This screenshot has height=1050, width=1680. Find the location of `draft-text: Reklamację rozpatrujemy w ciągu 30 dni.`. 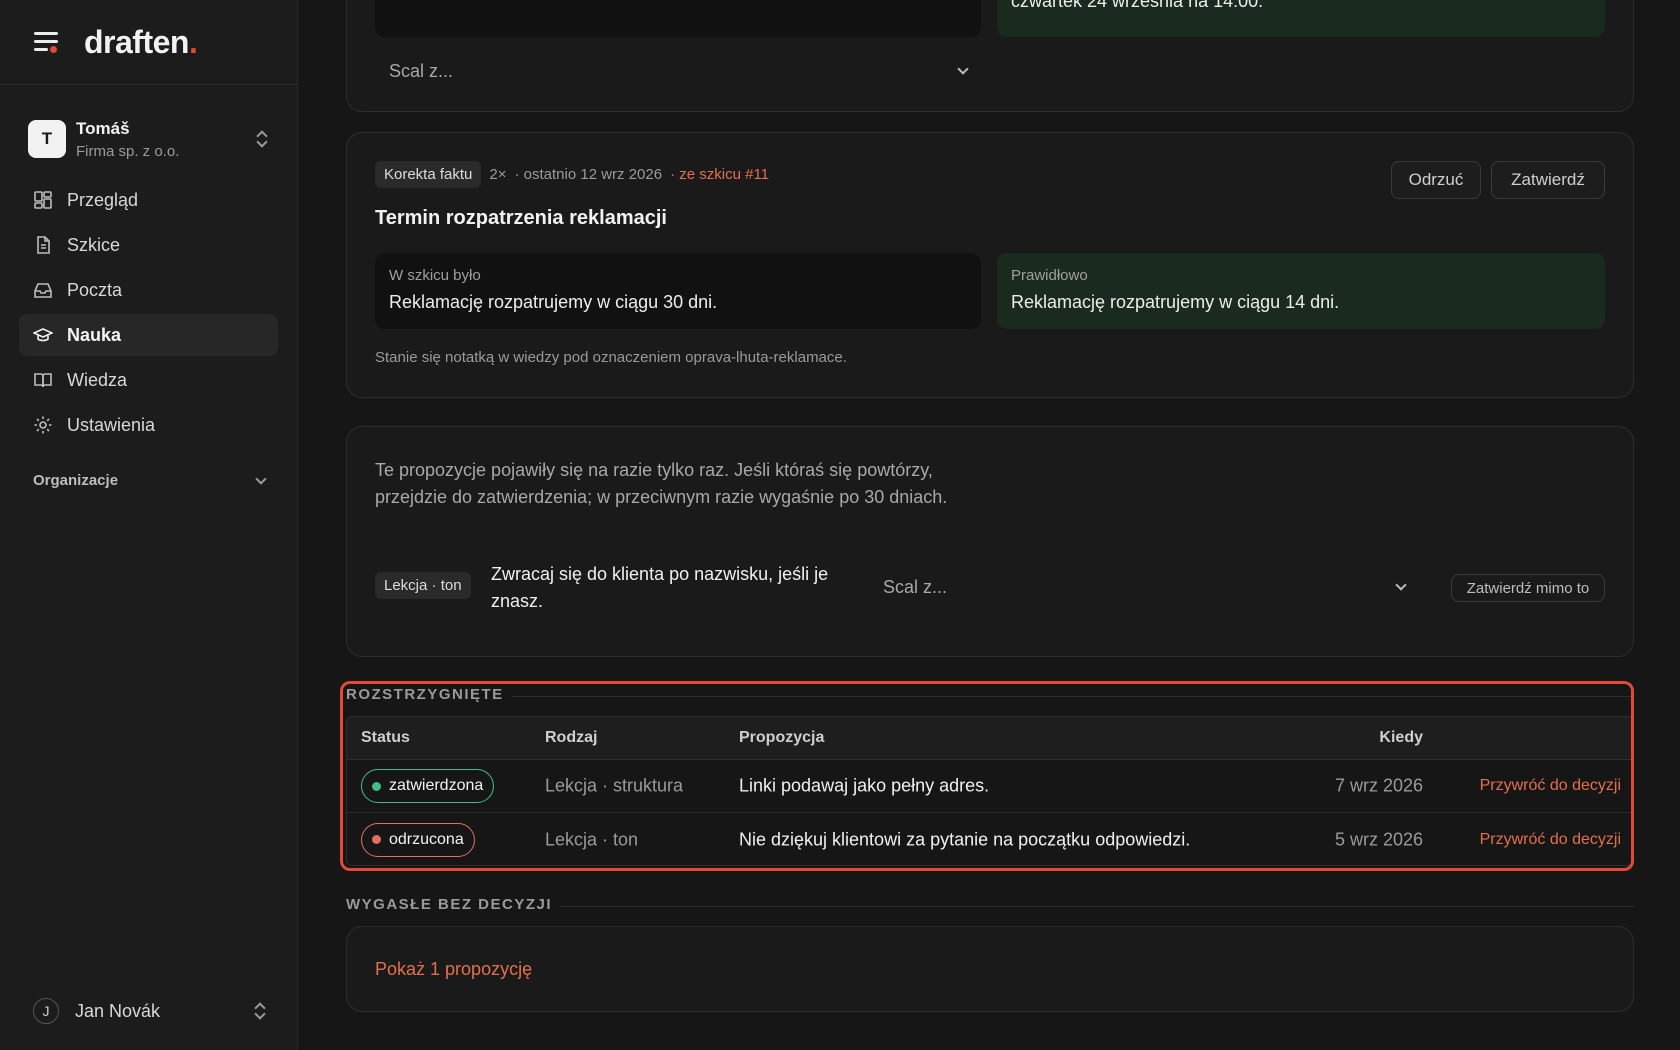

draft-text: Reklamację rozpatrujemy w ciągu 30 dni. is located at coordinates (553, 302).